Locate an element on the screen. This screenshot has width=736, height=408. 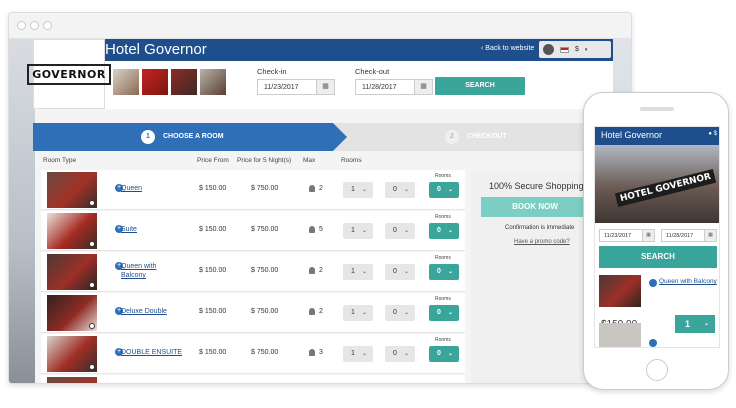
hotel-sign: HOTEL GOVERNOR is located at coordinates (665, 188).